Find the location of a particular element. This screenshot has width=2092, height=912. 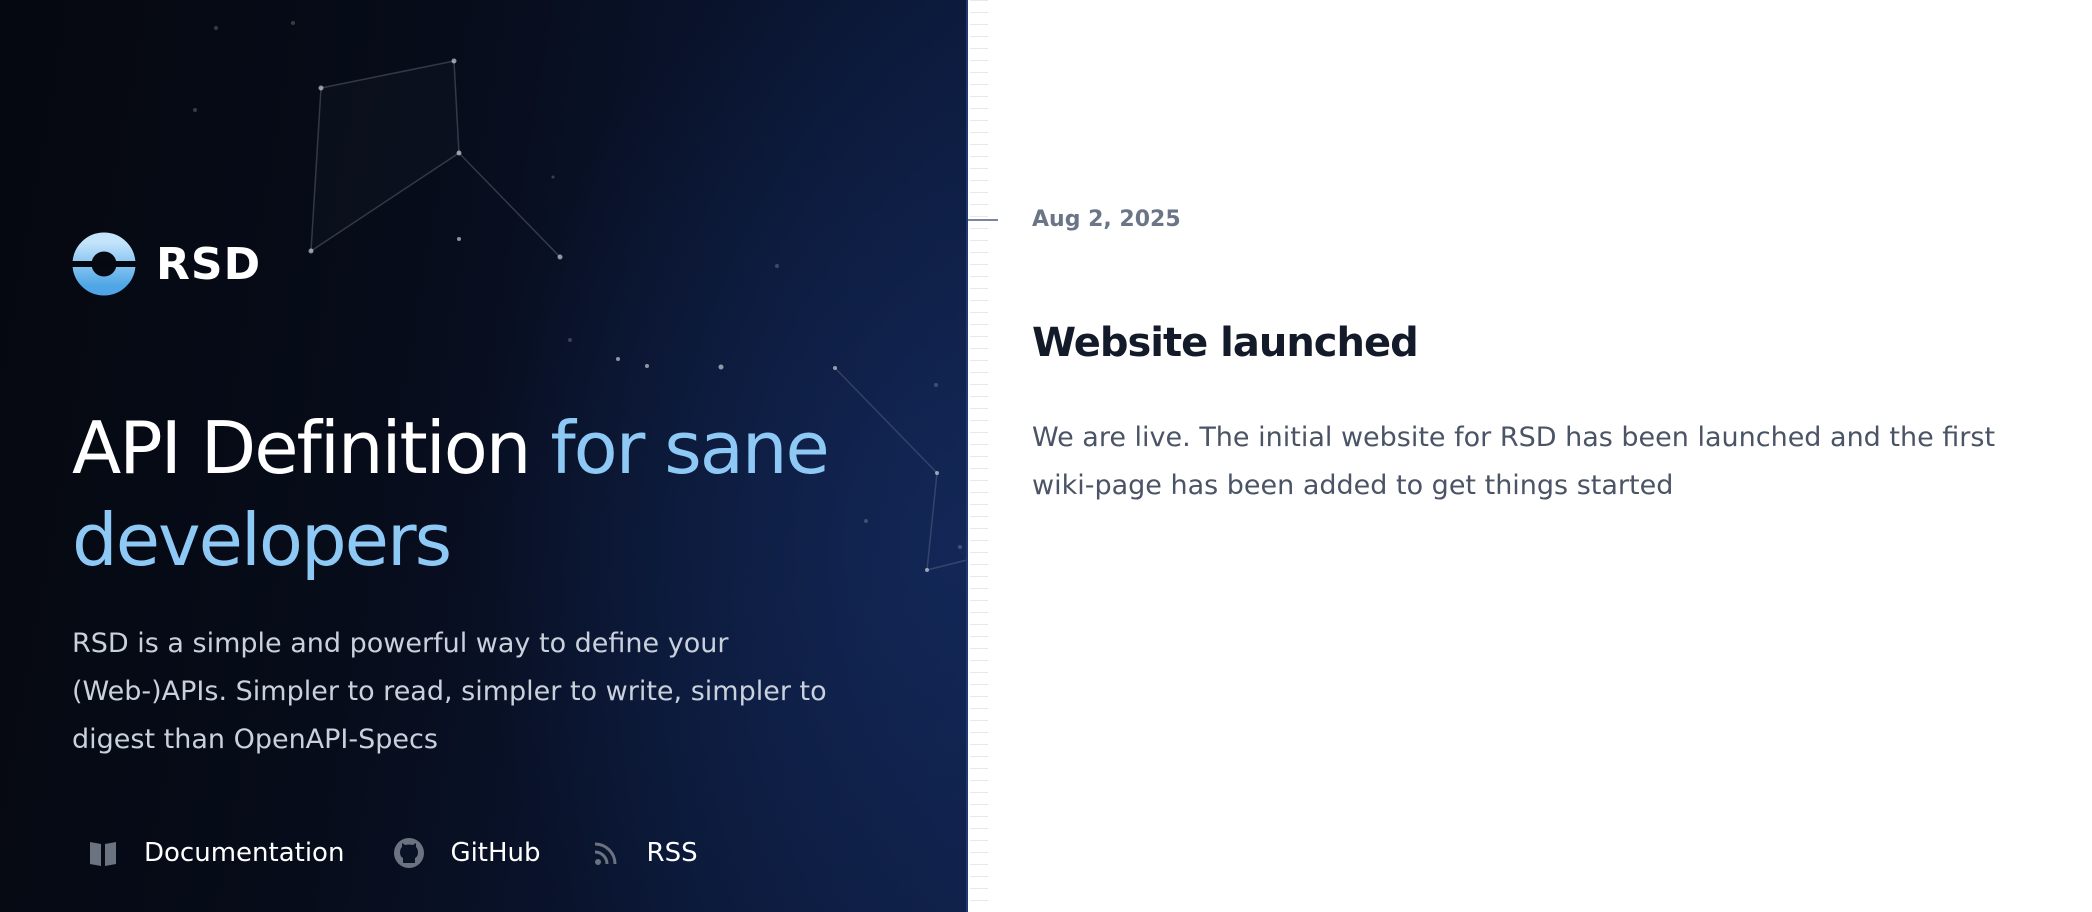

hero-links: Documentation GitHub RSS is located at coordinates (416, 853).